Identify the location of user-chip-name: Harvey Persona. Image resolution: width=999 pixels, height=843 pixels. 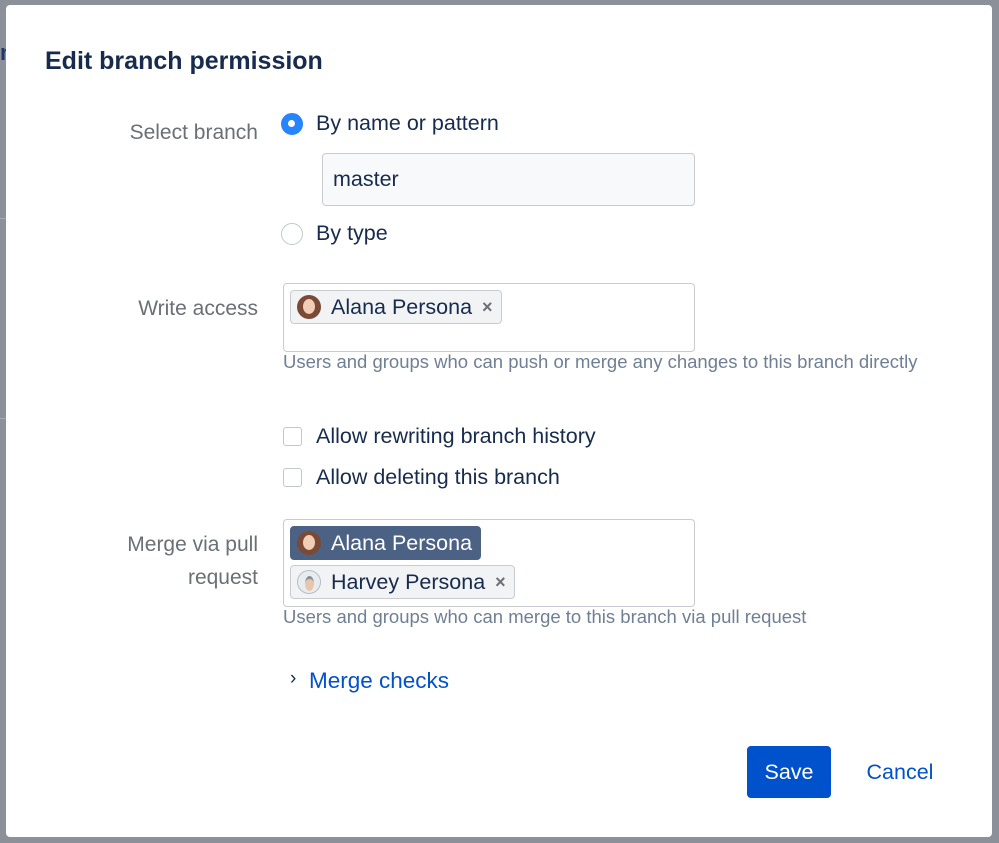
(408, 581).